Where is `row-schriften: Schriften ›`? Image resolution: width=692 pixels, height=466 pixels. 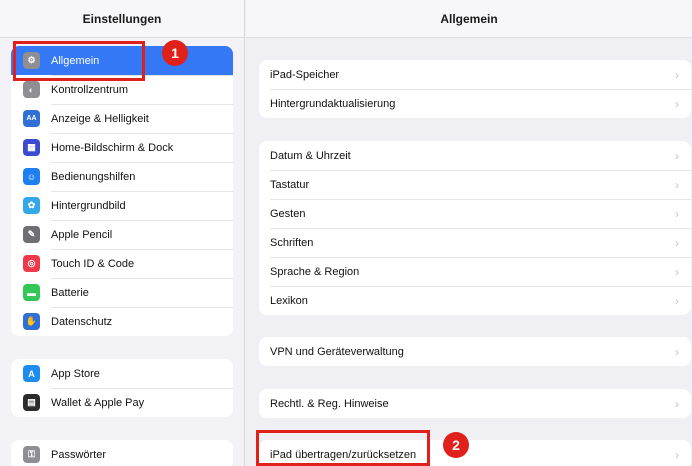 row-schriften: Schriften › is located at coordinates (475, 242).